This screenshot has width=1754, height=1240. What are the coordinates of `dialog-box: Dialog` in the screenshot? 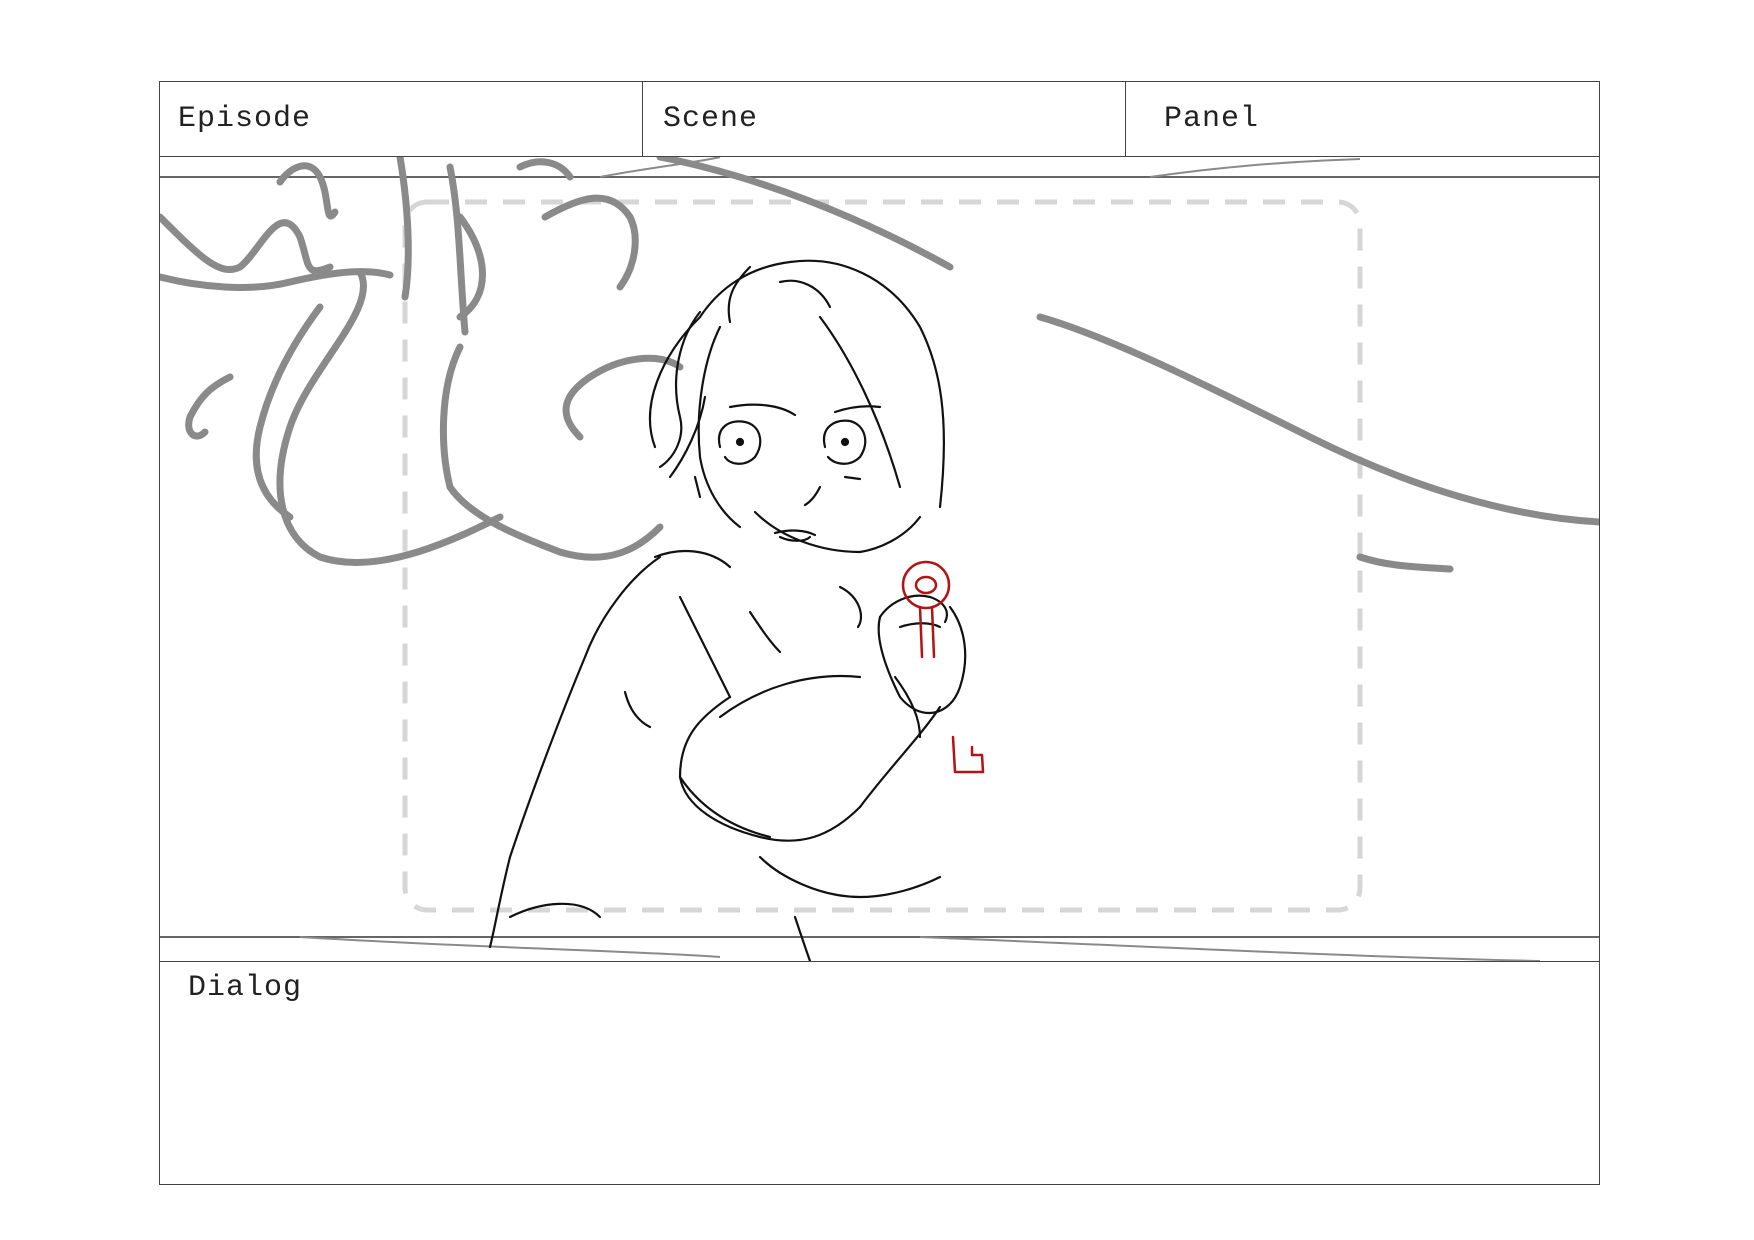 It's located at (879, 1073).